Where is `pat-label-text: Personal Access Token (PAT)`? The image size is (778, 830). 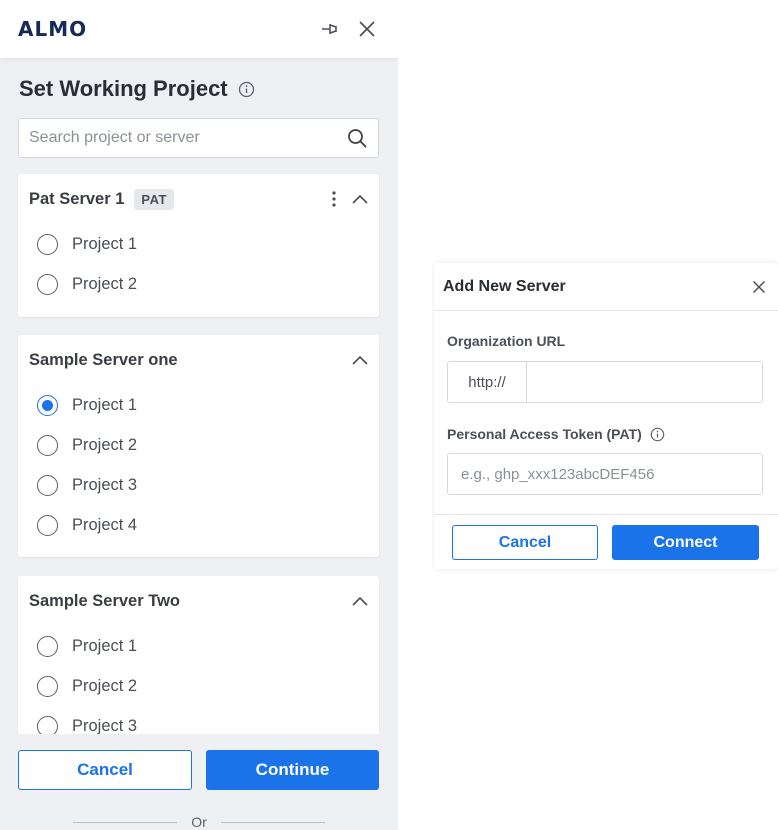 pat-label-text: Personal Access Token (PAT) is located at coordinates (544, 434).